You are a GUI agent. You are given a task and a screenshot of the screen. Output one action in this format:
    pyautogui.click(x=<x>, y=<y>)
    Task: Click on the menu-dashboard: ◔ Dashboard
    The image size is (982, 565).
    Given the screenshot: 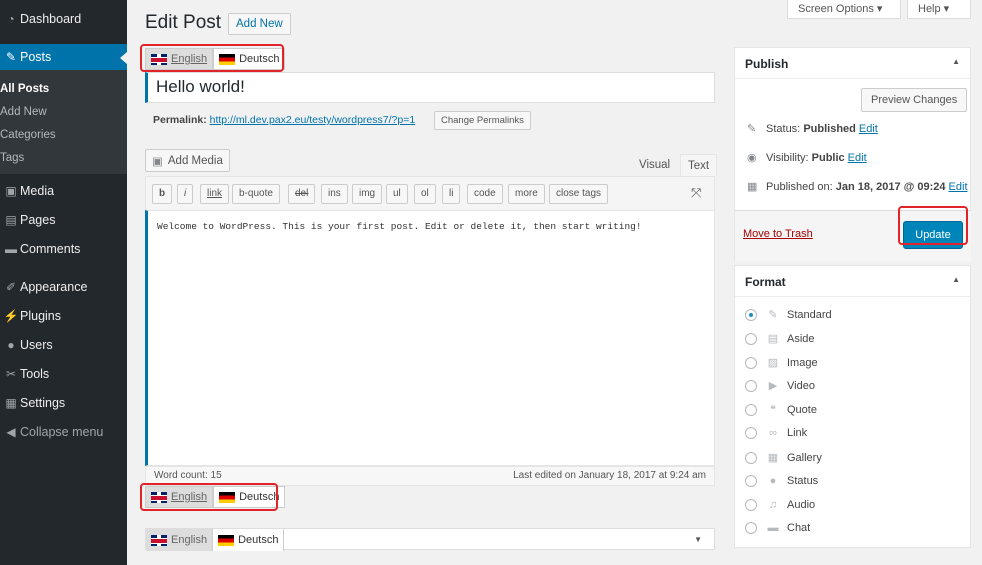 What is the action you would take?
    pyautogui.click(x=63, y=19)
    